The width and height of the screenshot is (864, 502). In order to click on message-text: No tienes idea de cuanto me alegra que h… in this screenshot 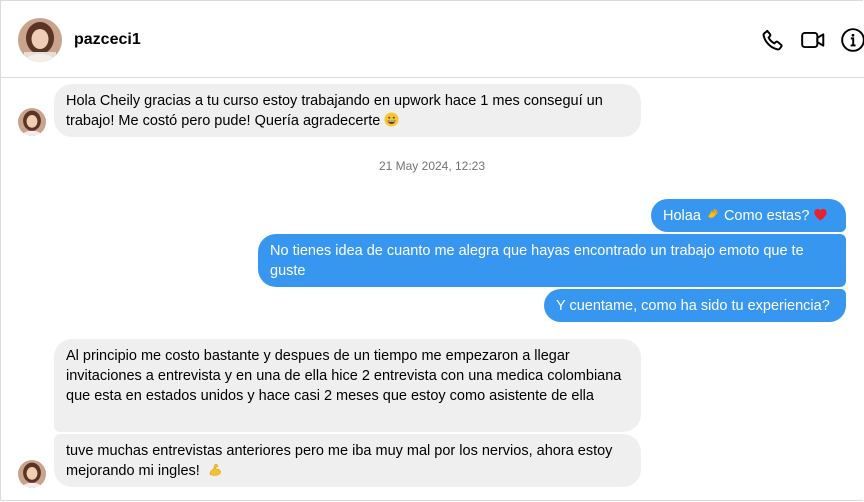, I will do `click(537, 261)`.